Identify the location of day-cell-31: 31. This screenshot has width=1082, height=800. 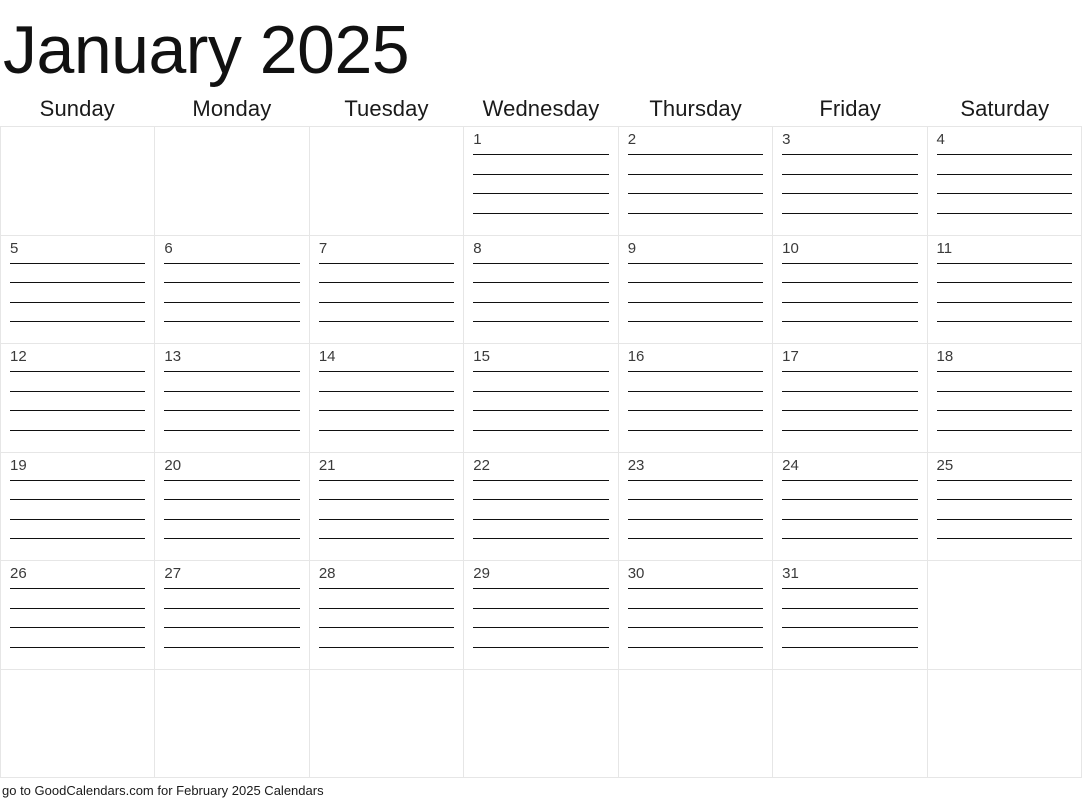
(850, 615).